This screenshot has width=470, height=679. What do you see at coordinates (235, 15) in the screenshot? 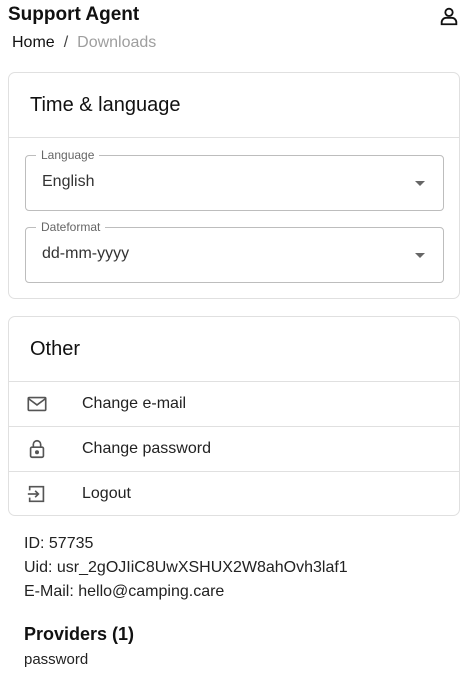
I see `top-bar: Support Agent` at bounding box center [235, 15].